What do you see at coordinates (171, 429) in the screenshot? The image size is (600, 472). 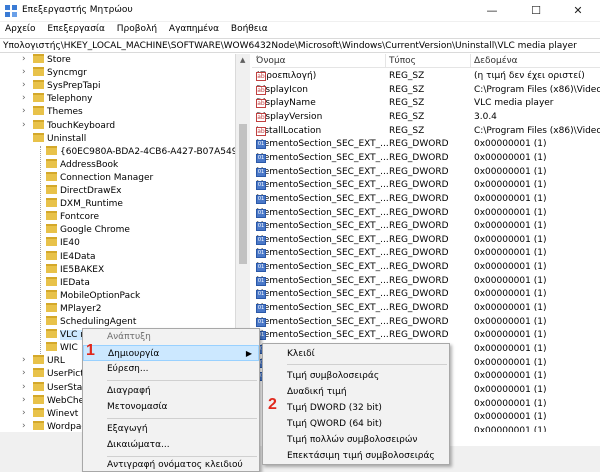 I see `menu-item-export: Εξαγωγή` at bounding box center [171, 429].